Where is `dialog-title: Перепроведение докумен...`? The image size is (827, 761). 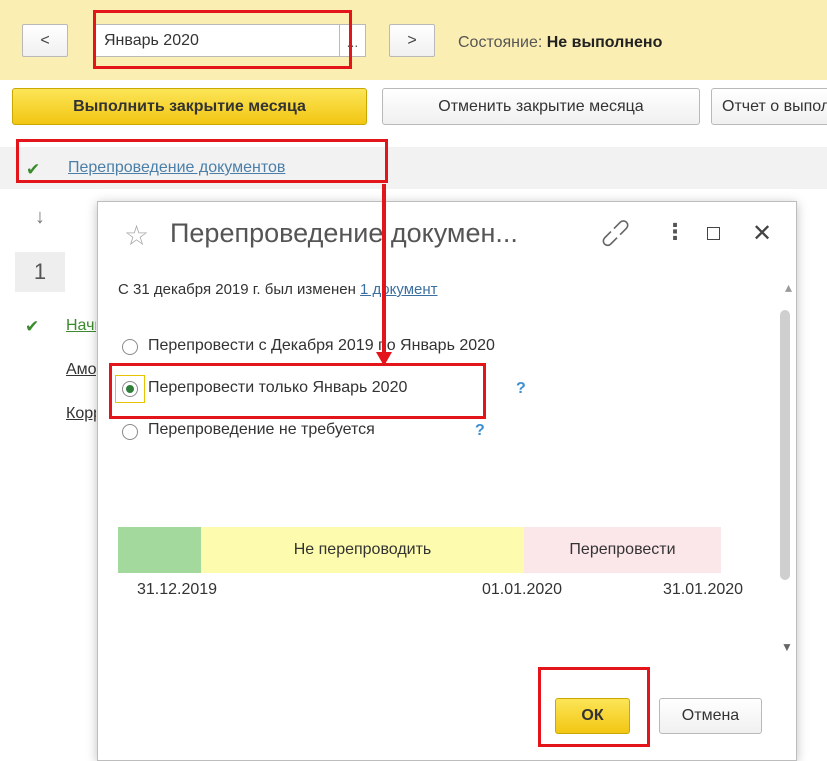
dialog-title: Перепроведение докумен... is located at coordinates (344, 233).